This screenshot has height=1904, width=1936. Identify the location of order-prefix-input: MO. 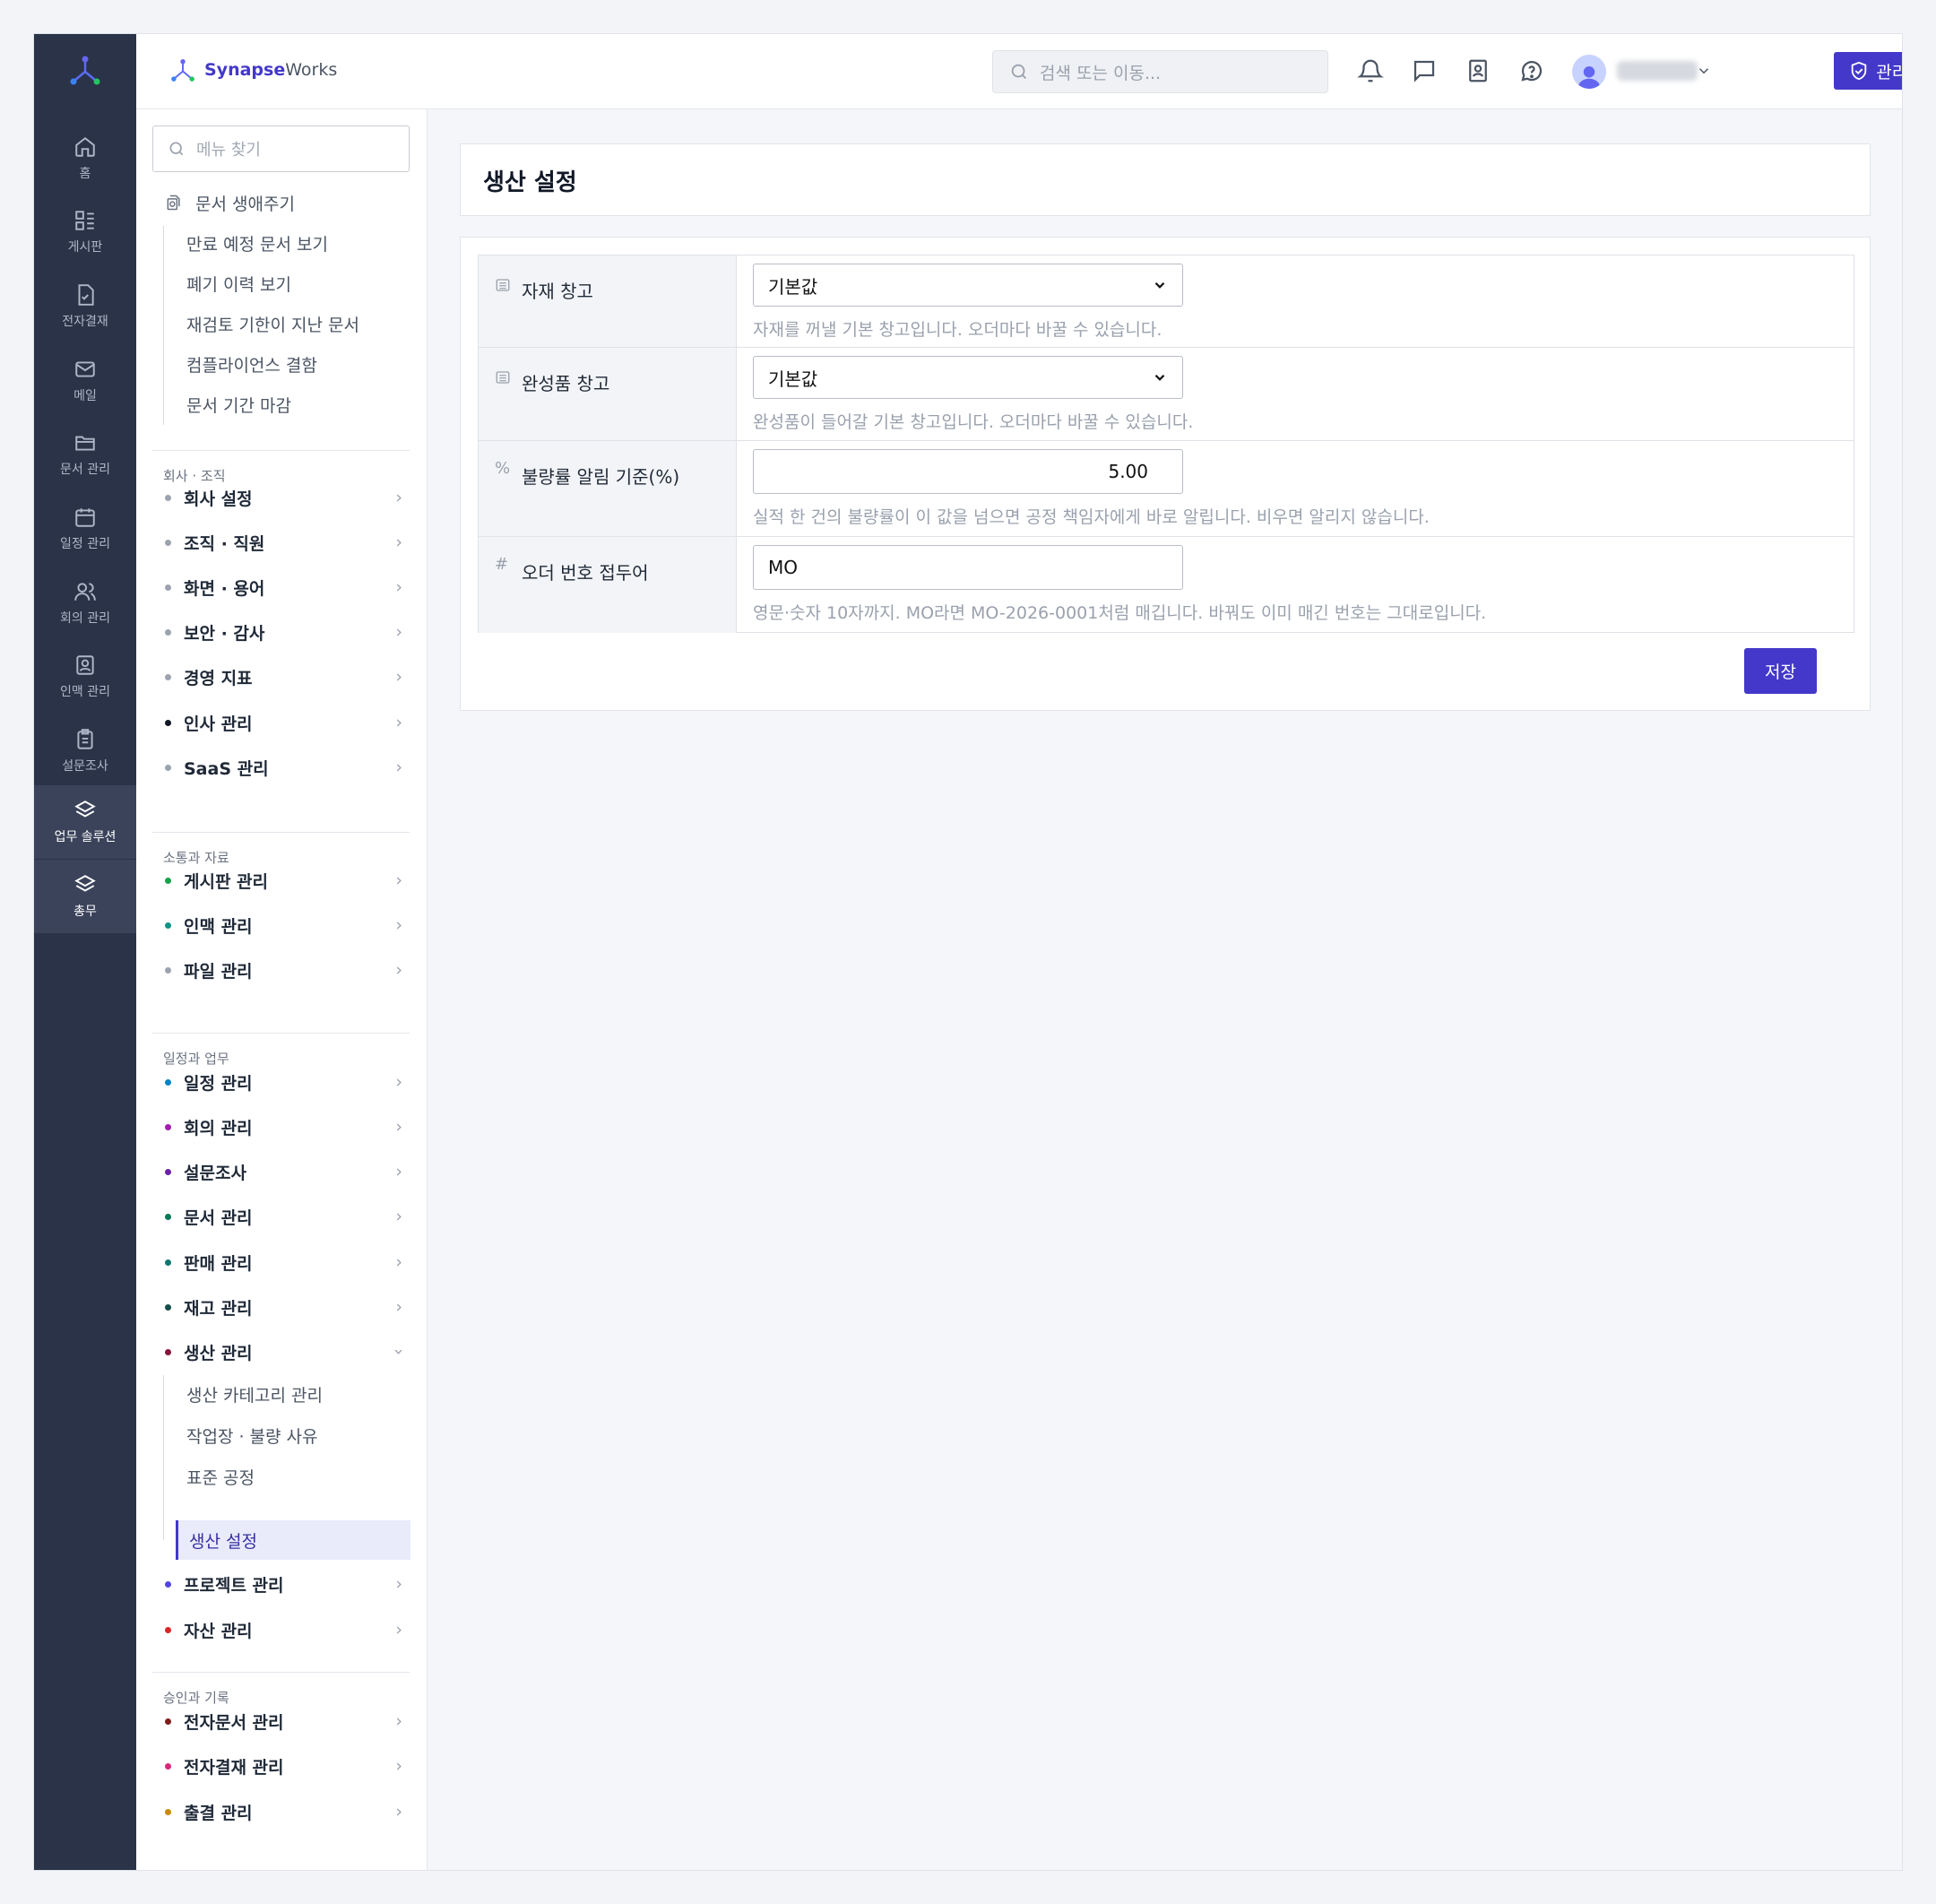
(968, 567).